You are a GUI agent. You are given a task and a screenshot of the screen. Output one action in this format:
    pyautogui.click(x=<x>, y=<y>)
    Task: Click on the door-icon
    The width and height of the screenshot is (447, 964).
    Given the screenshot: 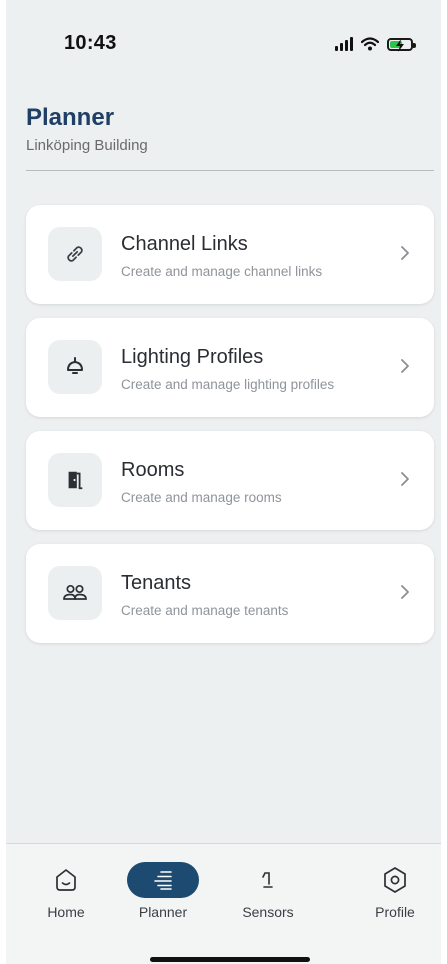 What is the action you would take?
    pyautogui.click(x=75, y=480)
    